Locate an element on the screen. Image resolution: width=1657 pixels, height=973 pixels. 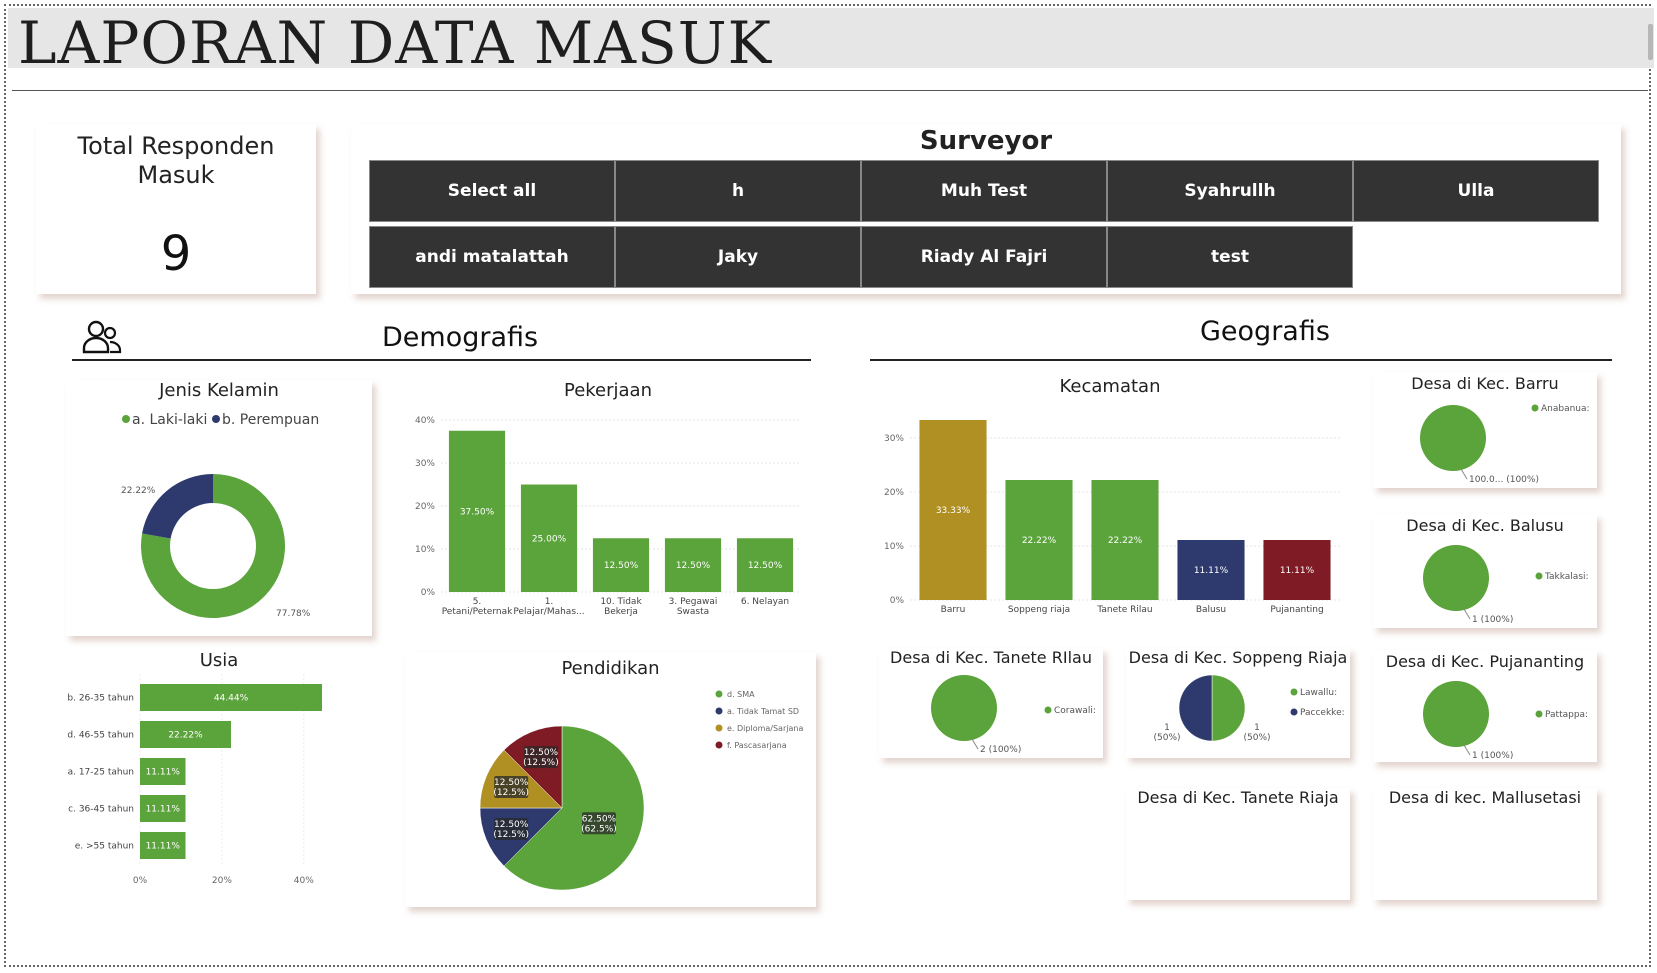
card-desa-balusu: Desa di Kec. Balusu Takkalasi: 1 (100%) is located at coordinates (1485, 571).